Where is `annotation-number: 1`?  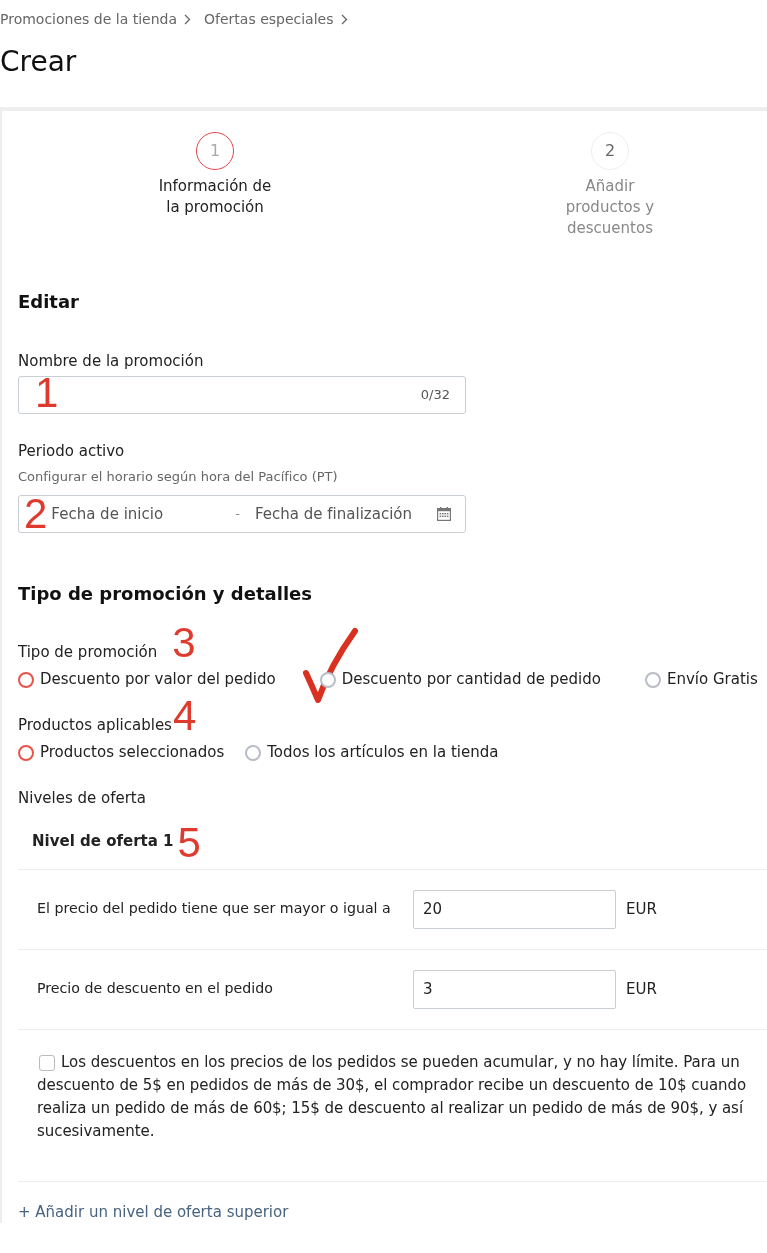 annotation-number: 1 is located at coordinates (47, 393).